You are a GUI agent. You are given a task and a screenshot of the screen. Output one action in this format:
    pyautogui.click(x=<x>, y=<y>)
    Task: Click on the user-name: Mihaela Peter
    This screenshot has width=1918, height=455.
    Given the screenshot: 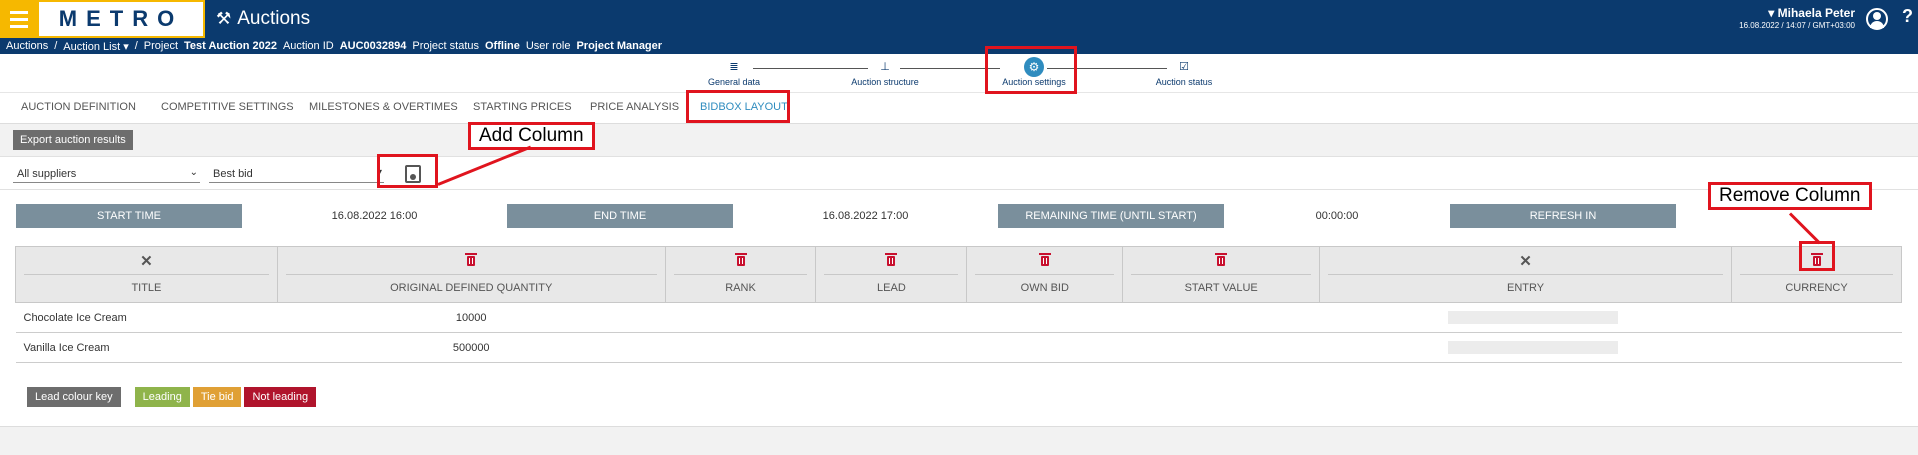 What is the action you would take?
    pyautogui.click(x=1816, y=13)
    